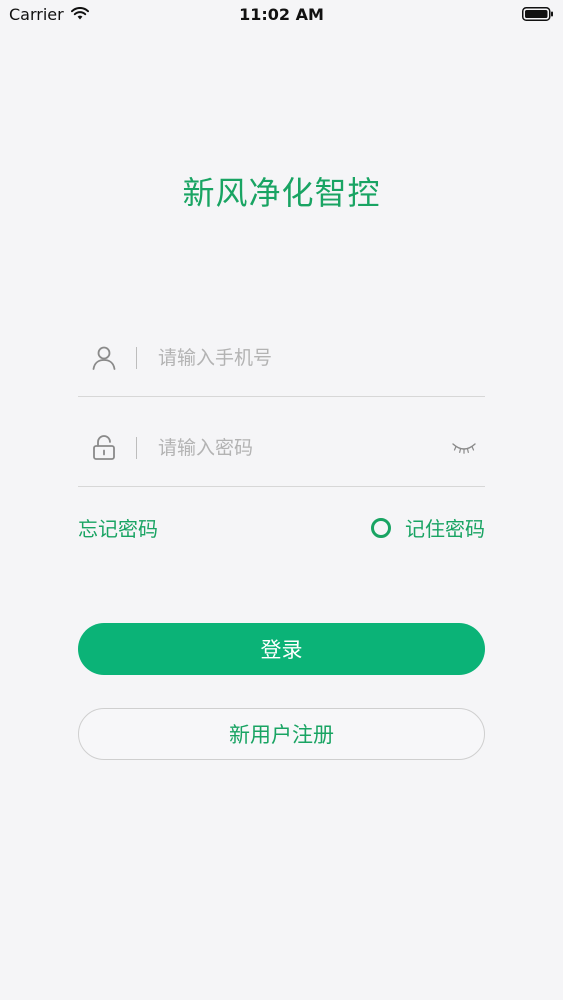 The image size is (563, 1000). I want to click on status-bar: Carrier 11:02 AM, so click(281, 15).